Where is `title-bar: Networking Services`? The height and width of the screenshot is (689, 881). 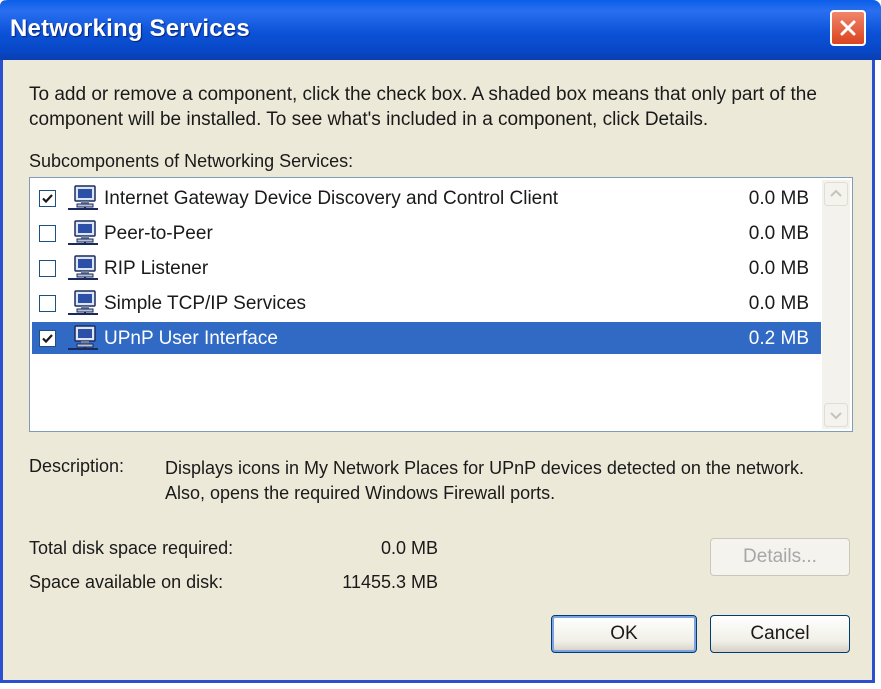 title-bar: Networking Services is located at coordinates (440, 30).